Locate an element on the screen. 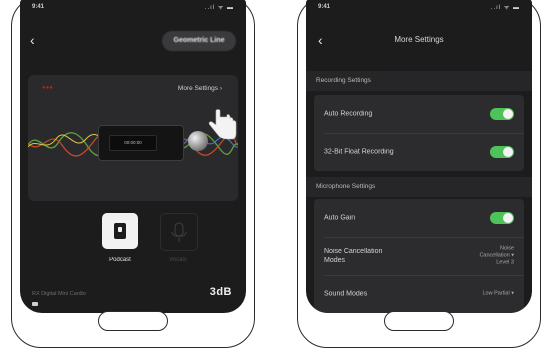 The height and width of the screenshot is (354, 545). vocal-mic-icon is located at coordinates (179, 232).